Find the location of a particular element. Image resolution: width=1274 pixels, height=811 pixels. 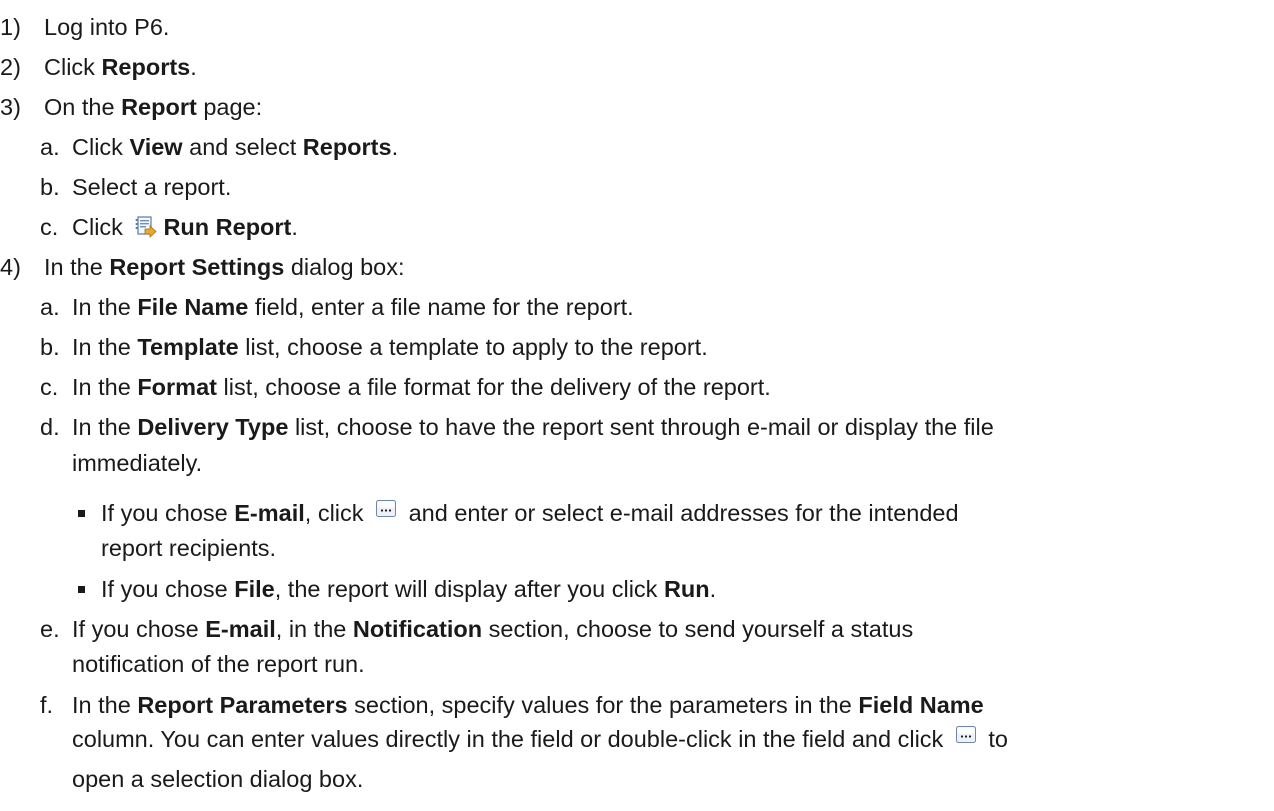

text-run: Log into P6. is located at coordinates (107, 27).